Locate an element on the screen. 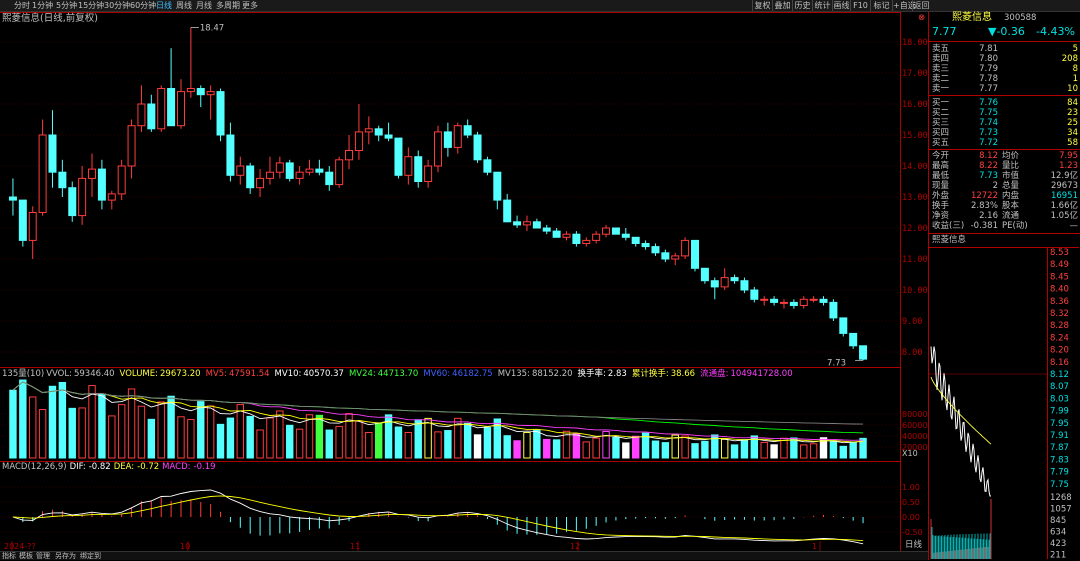 The width and height of the screenshot is (1080, 561). chart-title: 熙菱信息(日线,前复权) is located at coordinates (50, 18).